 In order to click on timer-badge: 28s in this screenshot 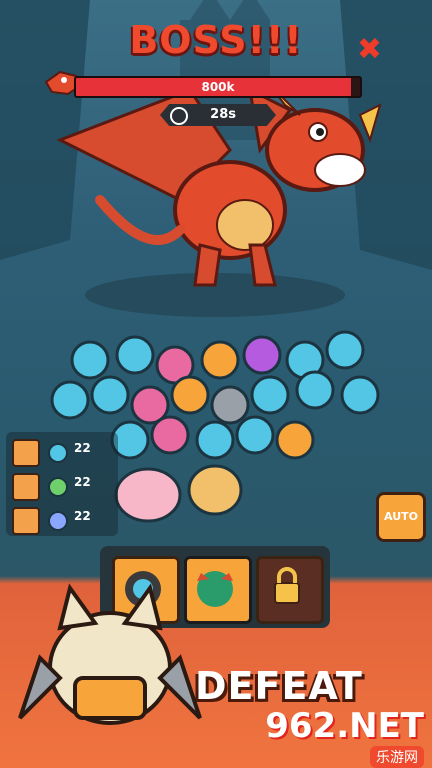, I will do `click(218, 115)`.